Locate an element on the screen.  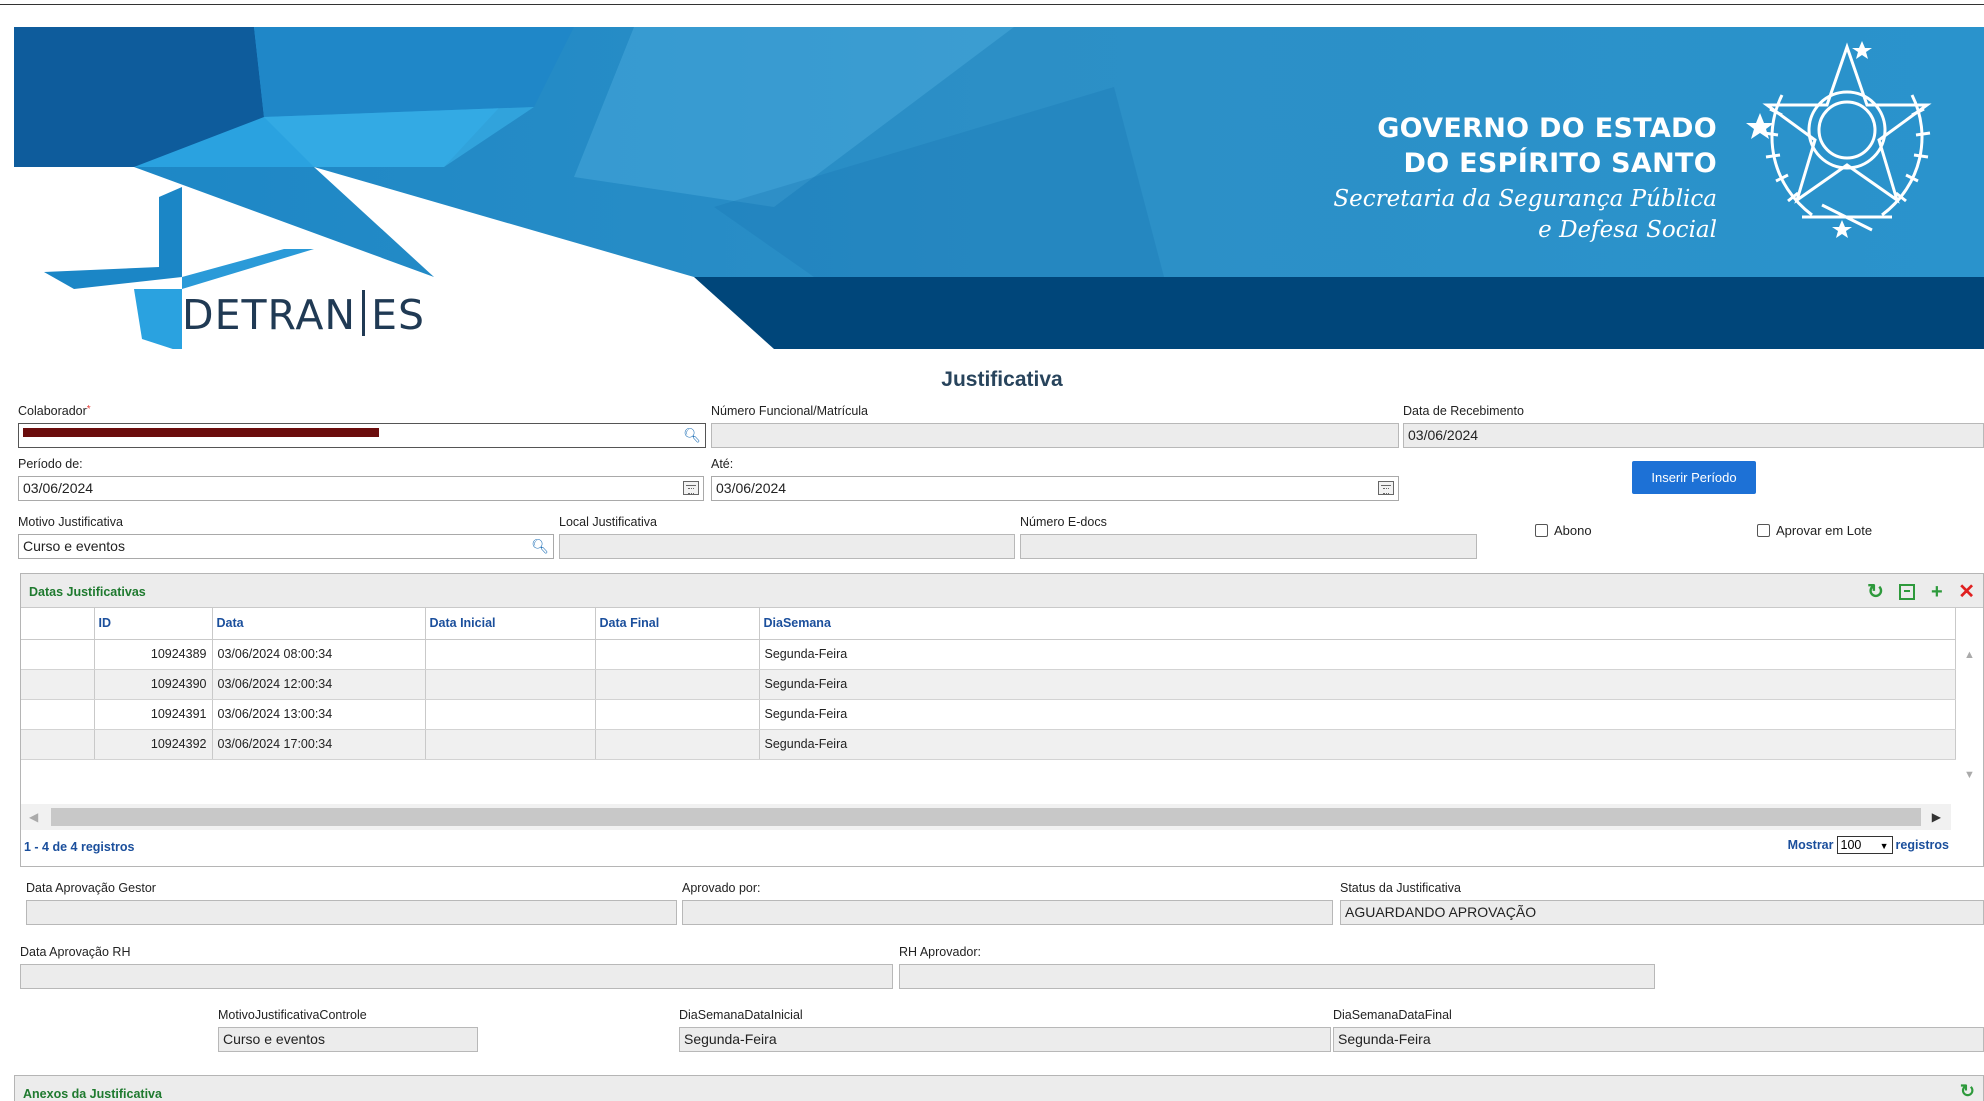
add-icon: + is located at coordinates (1937, 592).